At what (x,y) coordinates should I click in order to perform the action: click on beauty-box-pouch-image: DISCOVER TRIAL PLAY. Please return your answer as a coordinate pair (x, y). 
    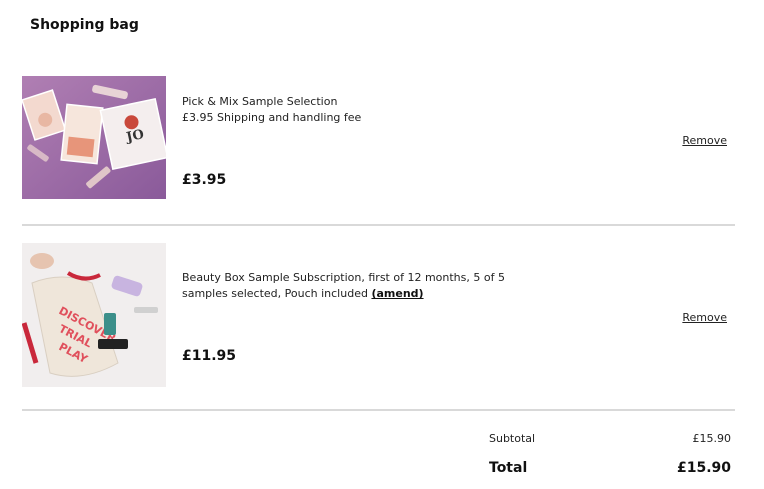
    Looking at the image, I should click on (94, 315).